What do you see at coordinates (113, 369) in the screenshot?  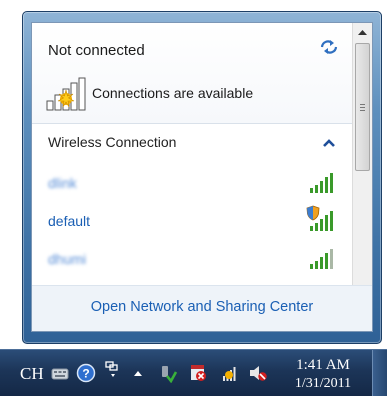 I see `pen-icon` at bounding box center [113, 369].